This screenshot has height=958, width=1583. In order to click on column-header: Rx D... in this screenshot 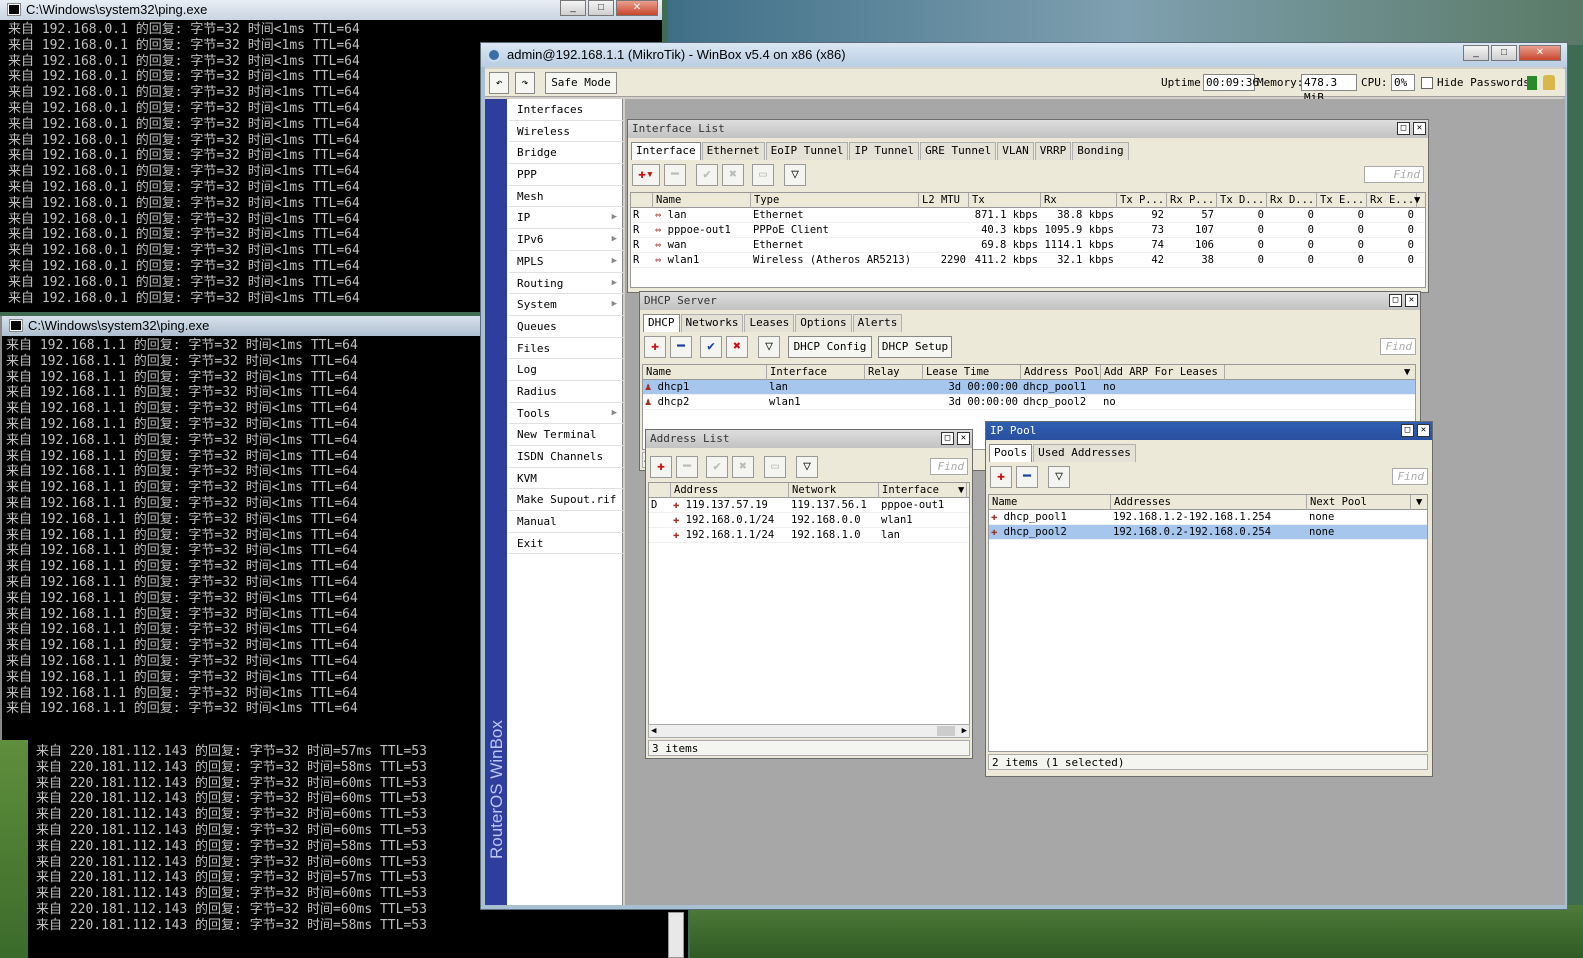, I will do `click(1292, 200)`.